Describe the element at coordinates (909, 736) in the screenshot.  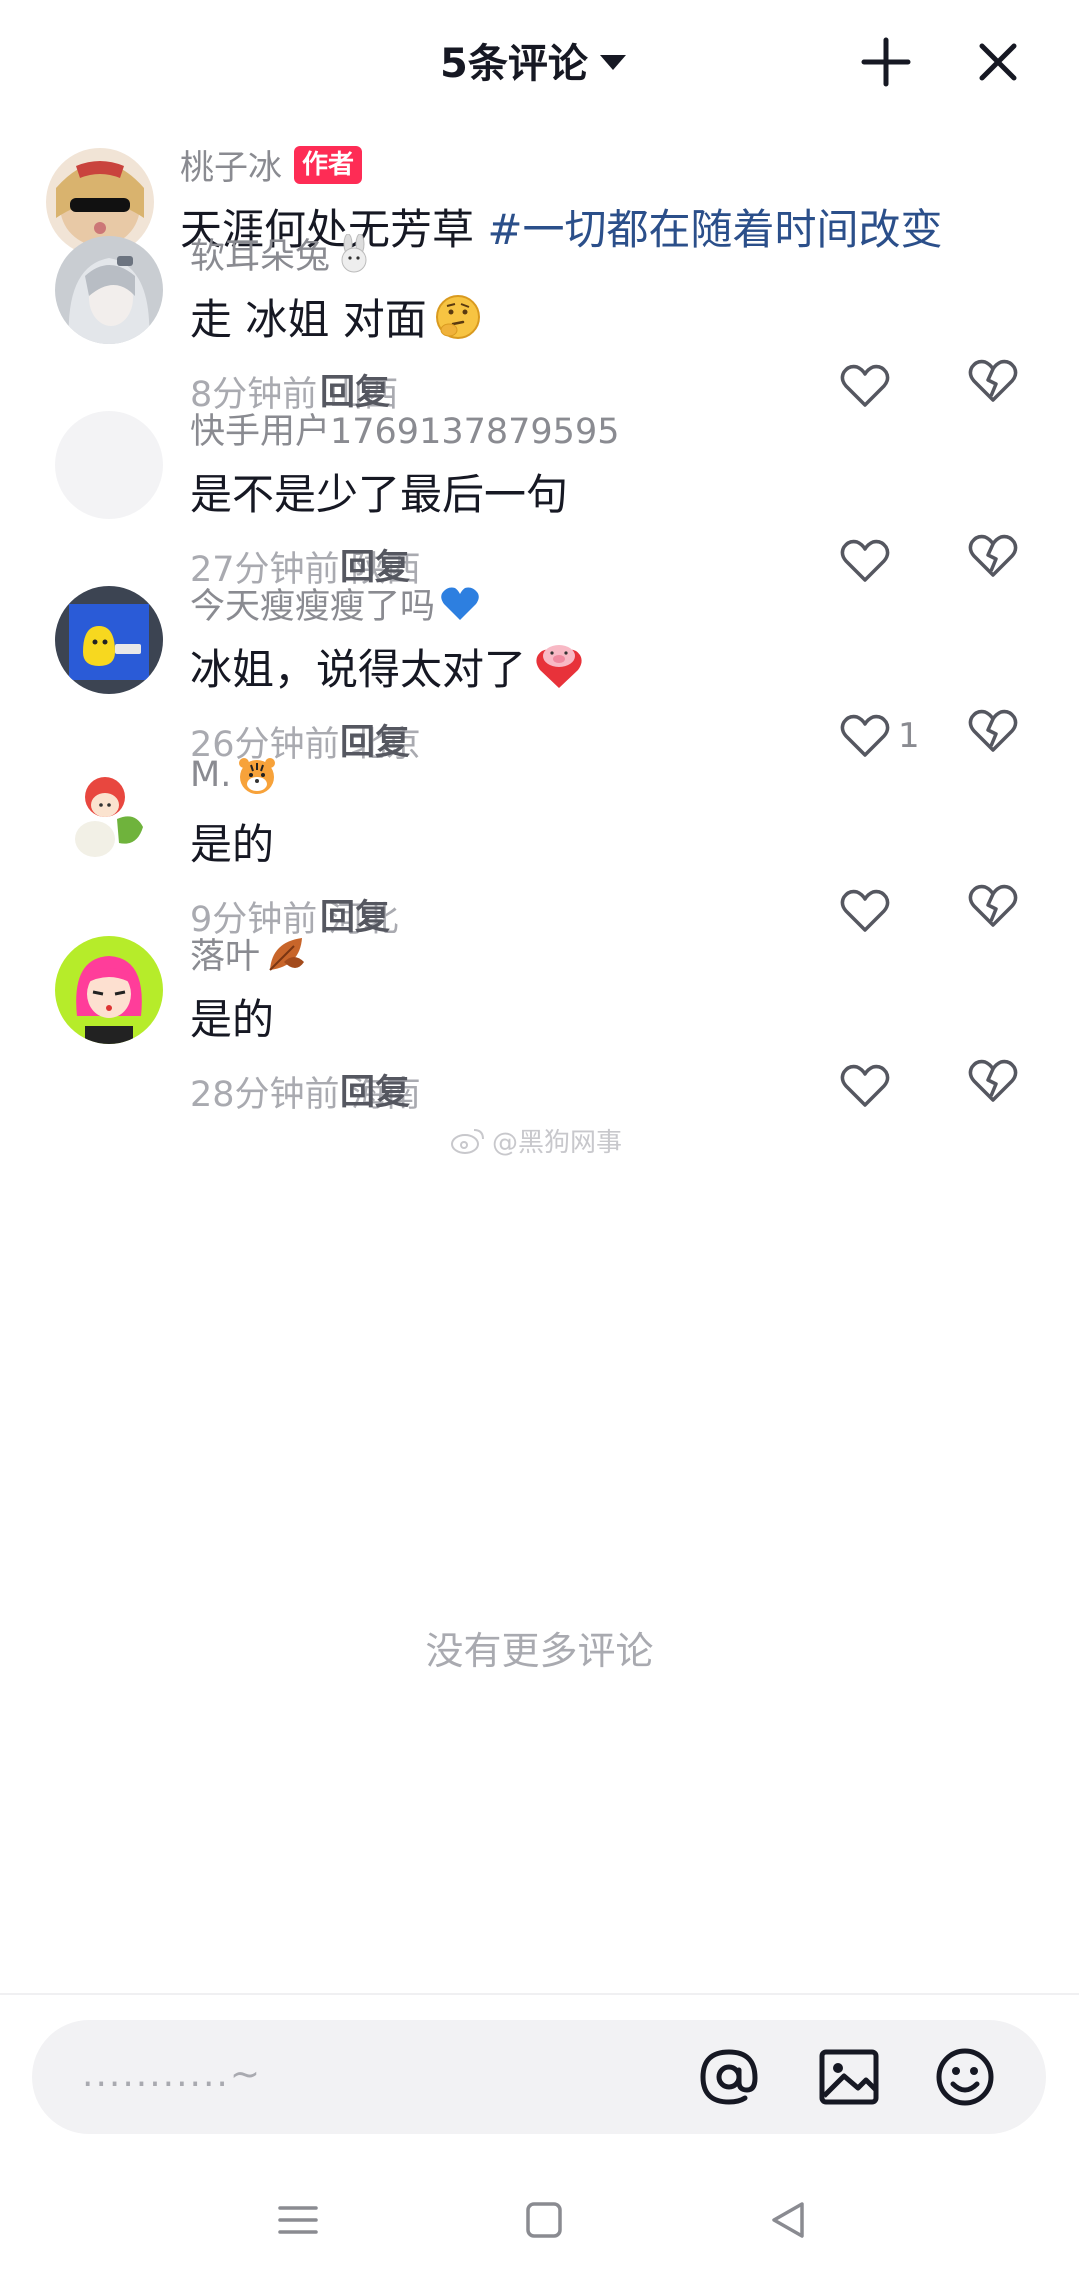
I see `like-count: 1` at that location.